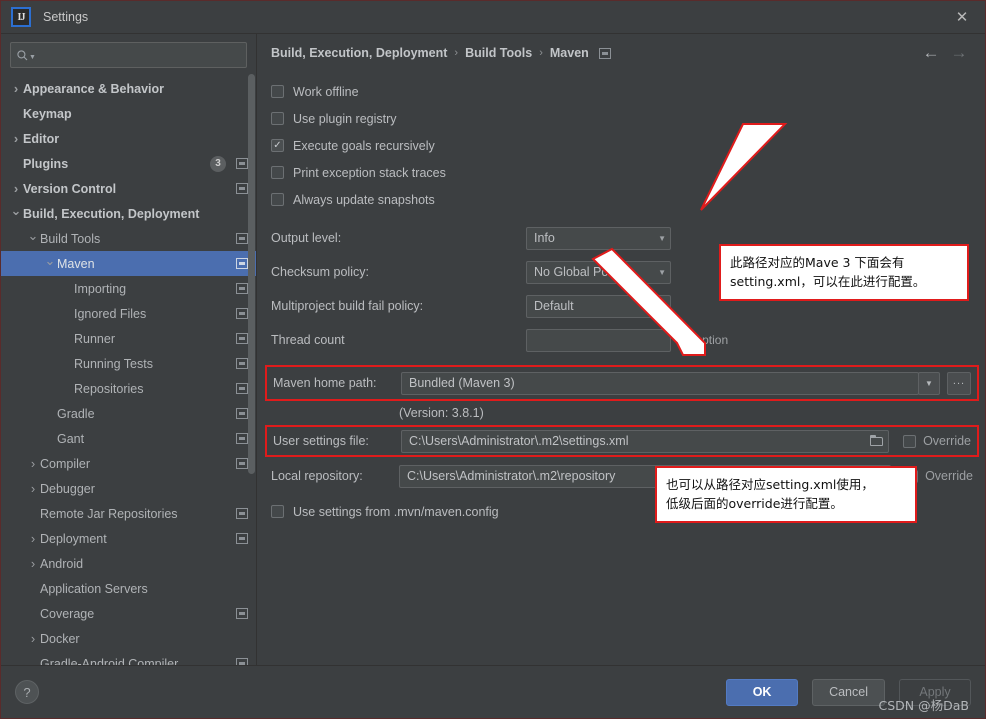  I want to click on sidebar-item-badge: 3, so click(218, 163).